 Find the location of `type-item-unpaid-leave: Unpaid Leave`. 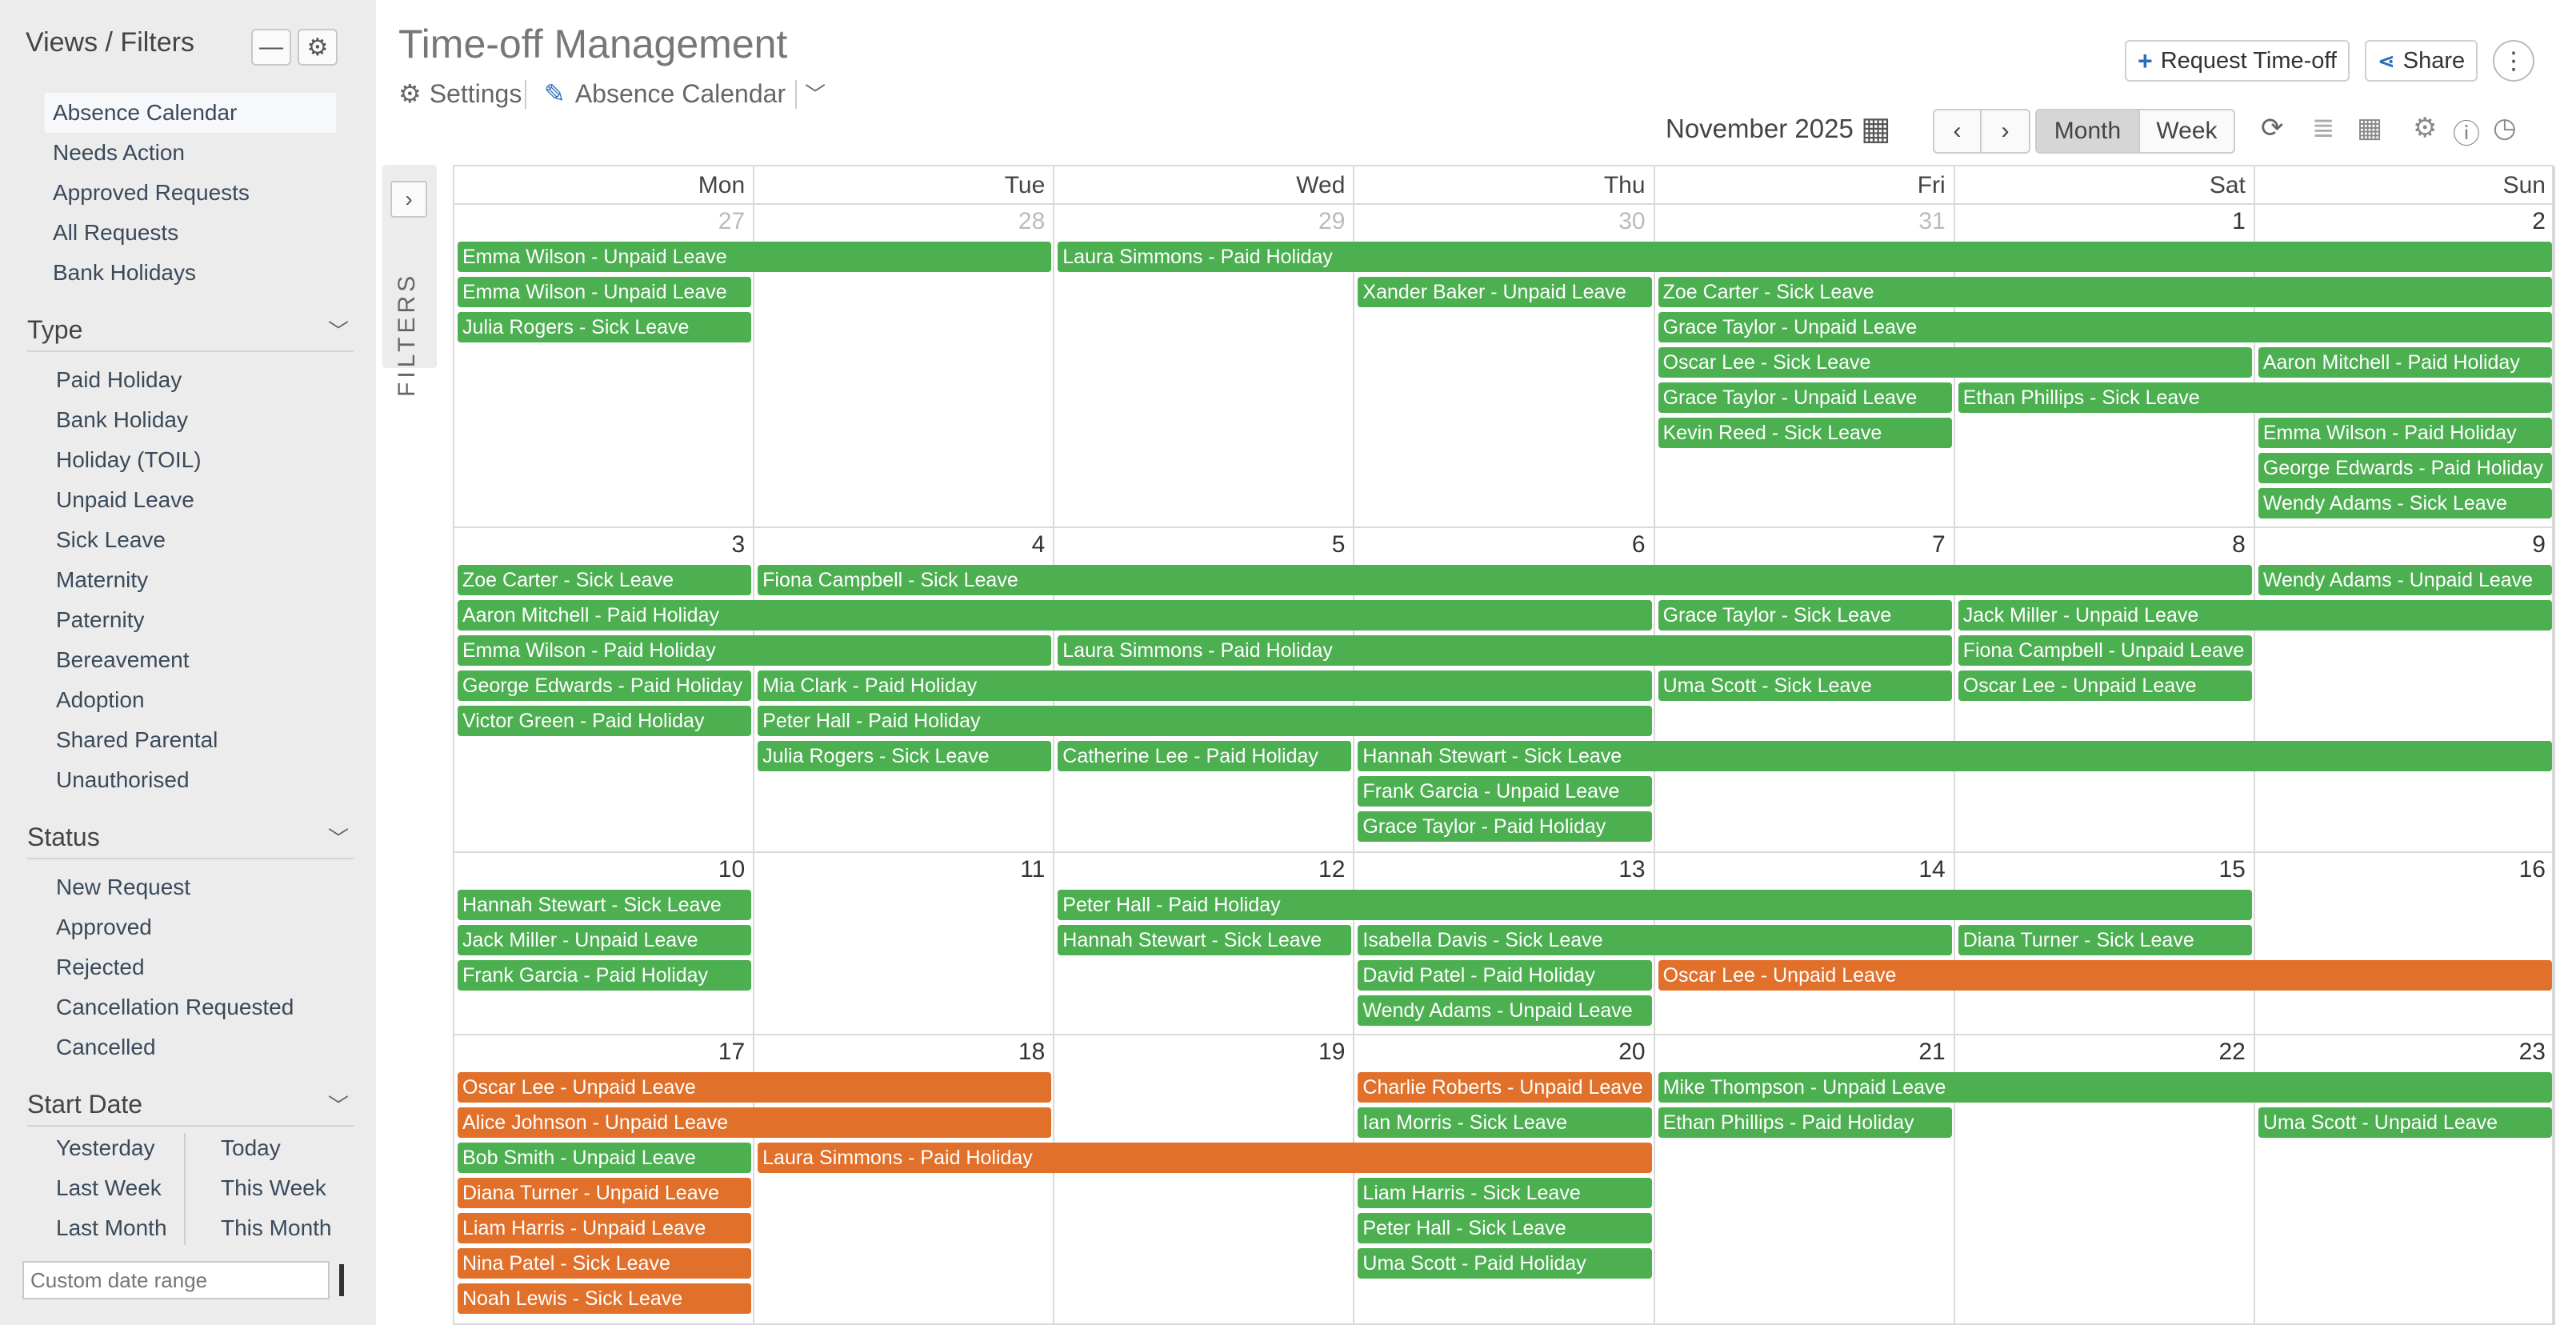

type-item-unpaid-leave: Unpaid Leave is located at coordinates (137, 500).